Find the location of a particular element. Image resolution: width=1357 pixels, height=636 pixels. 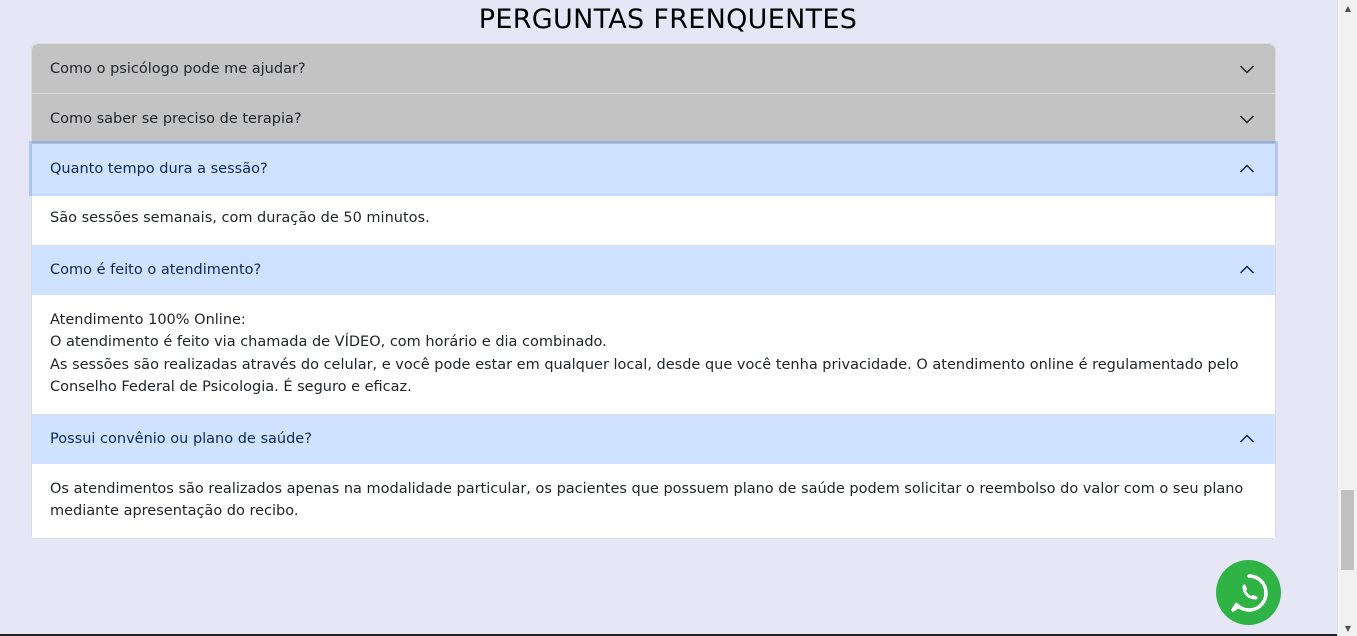

faq-item: Como saber se preciso de terapia? is located at coordinates (653, 119).